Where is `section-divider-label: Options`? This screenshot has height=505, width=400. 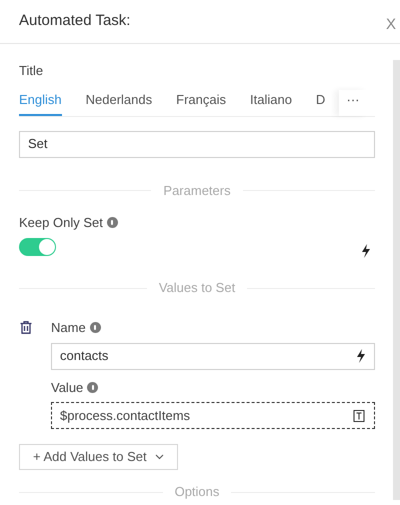
section-divider-label: Options is located at coordinates (197, 492).